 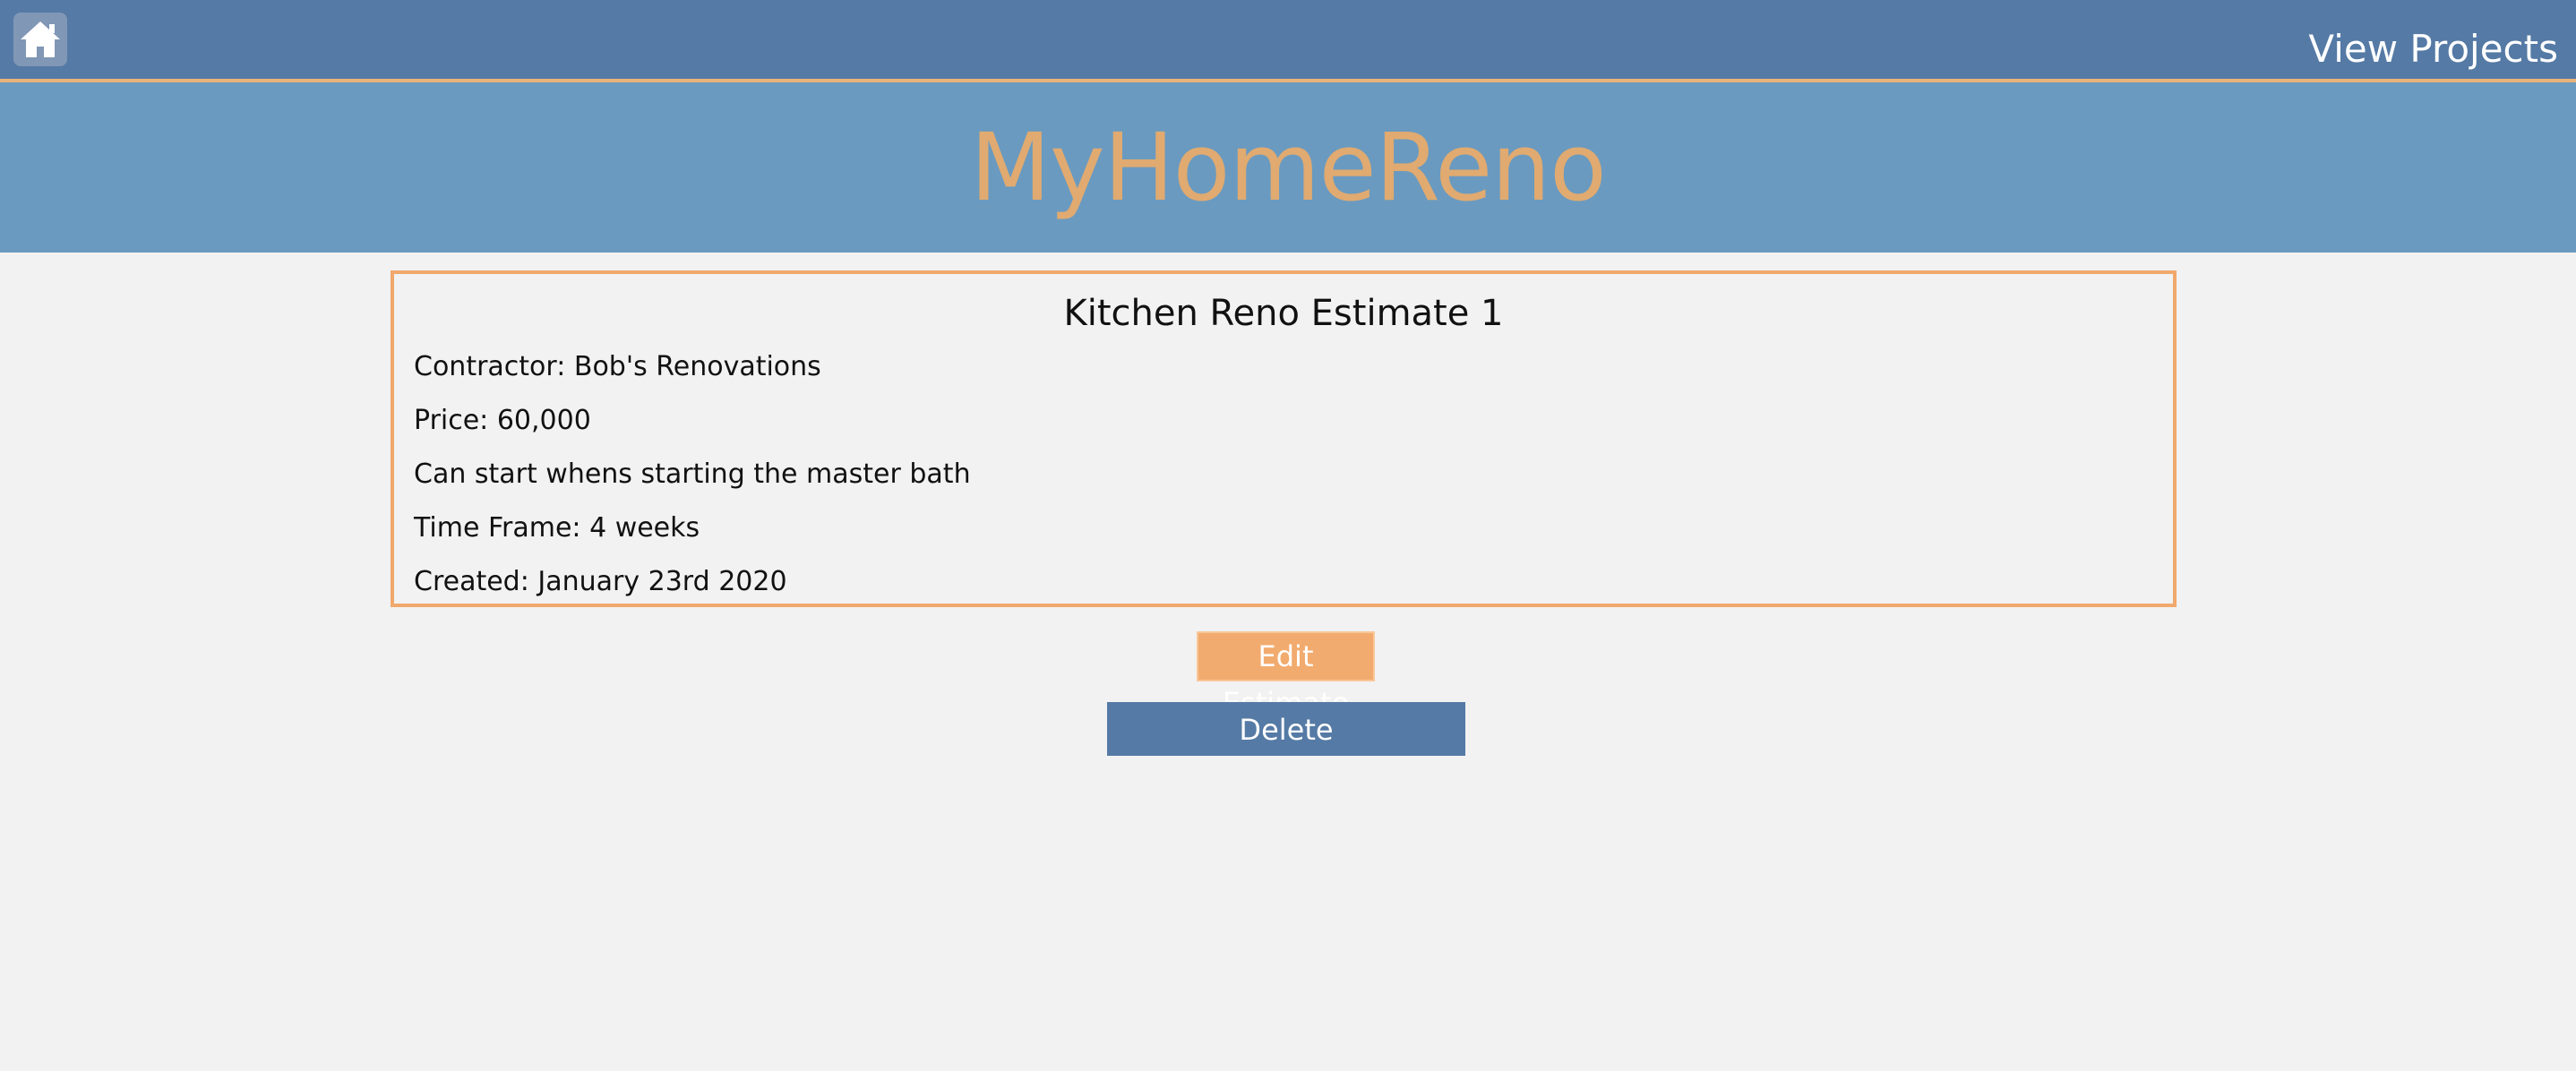 I want to click on home-icon, so click(x=40, y=39).